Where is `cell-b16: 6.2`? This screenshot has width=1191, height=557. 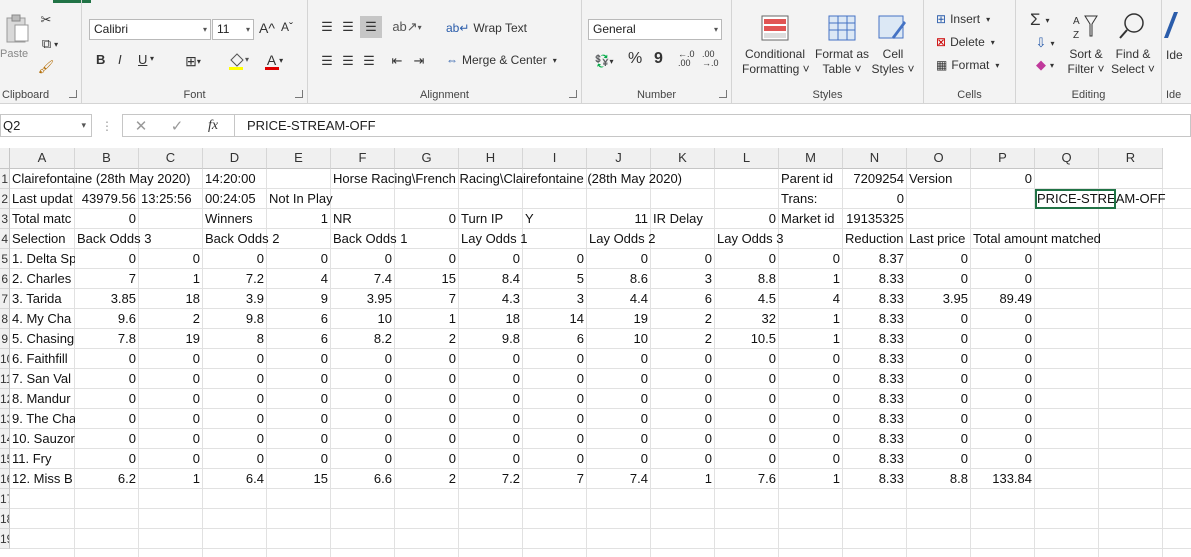 cell-b16: 6.2 is located at coordinates (106, 479).